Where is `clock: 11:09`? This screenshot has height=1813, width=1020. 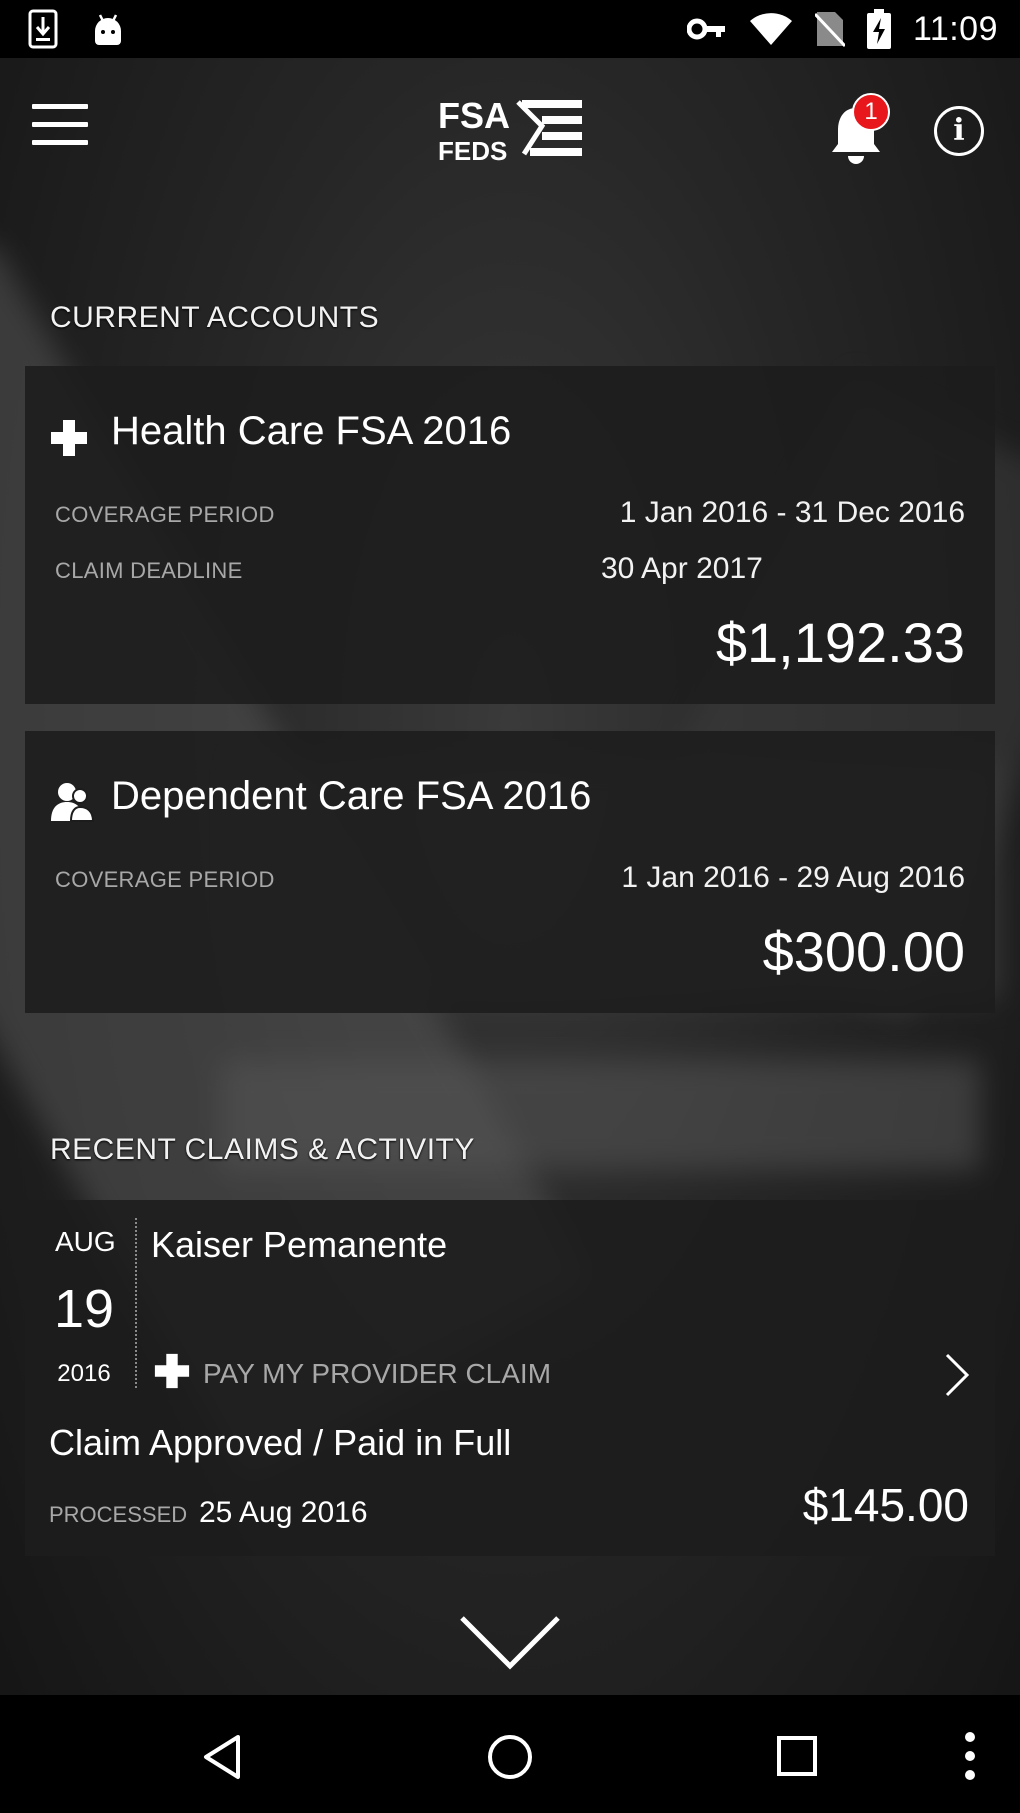 clock: 11:09 is located at coordinates (955, 28).